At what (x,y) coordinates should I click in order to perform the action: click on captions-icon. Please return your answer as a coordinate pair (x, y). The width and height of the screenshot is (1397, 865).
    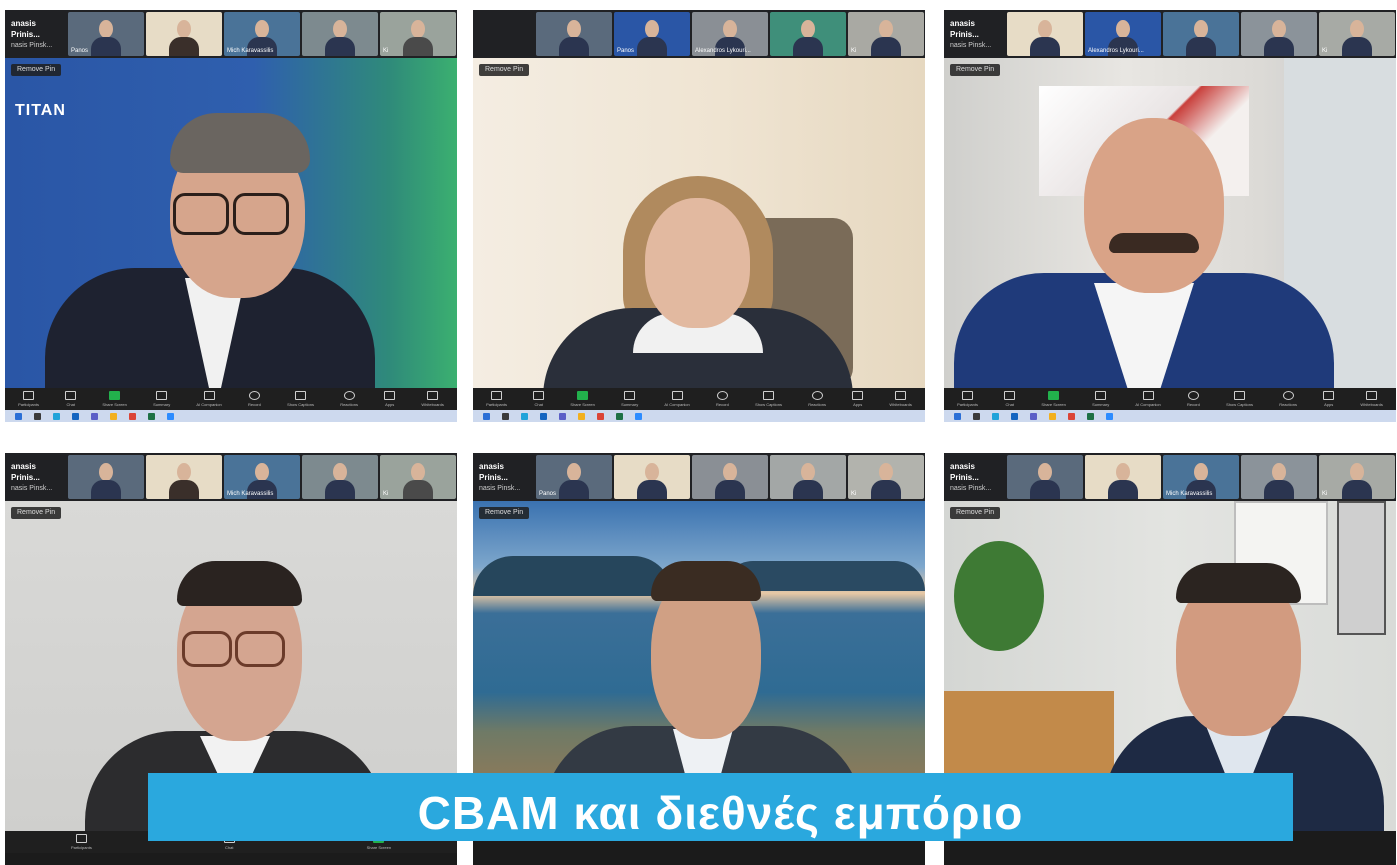
    Looking at the image, I should click on (301, 395).